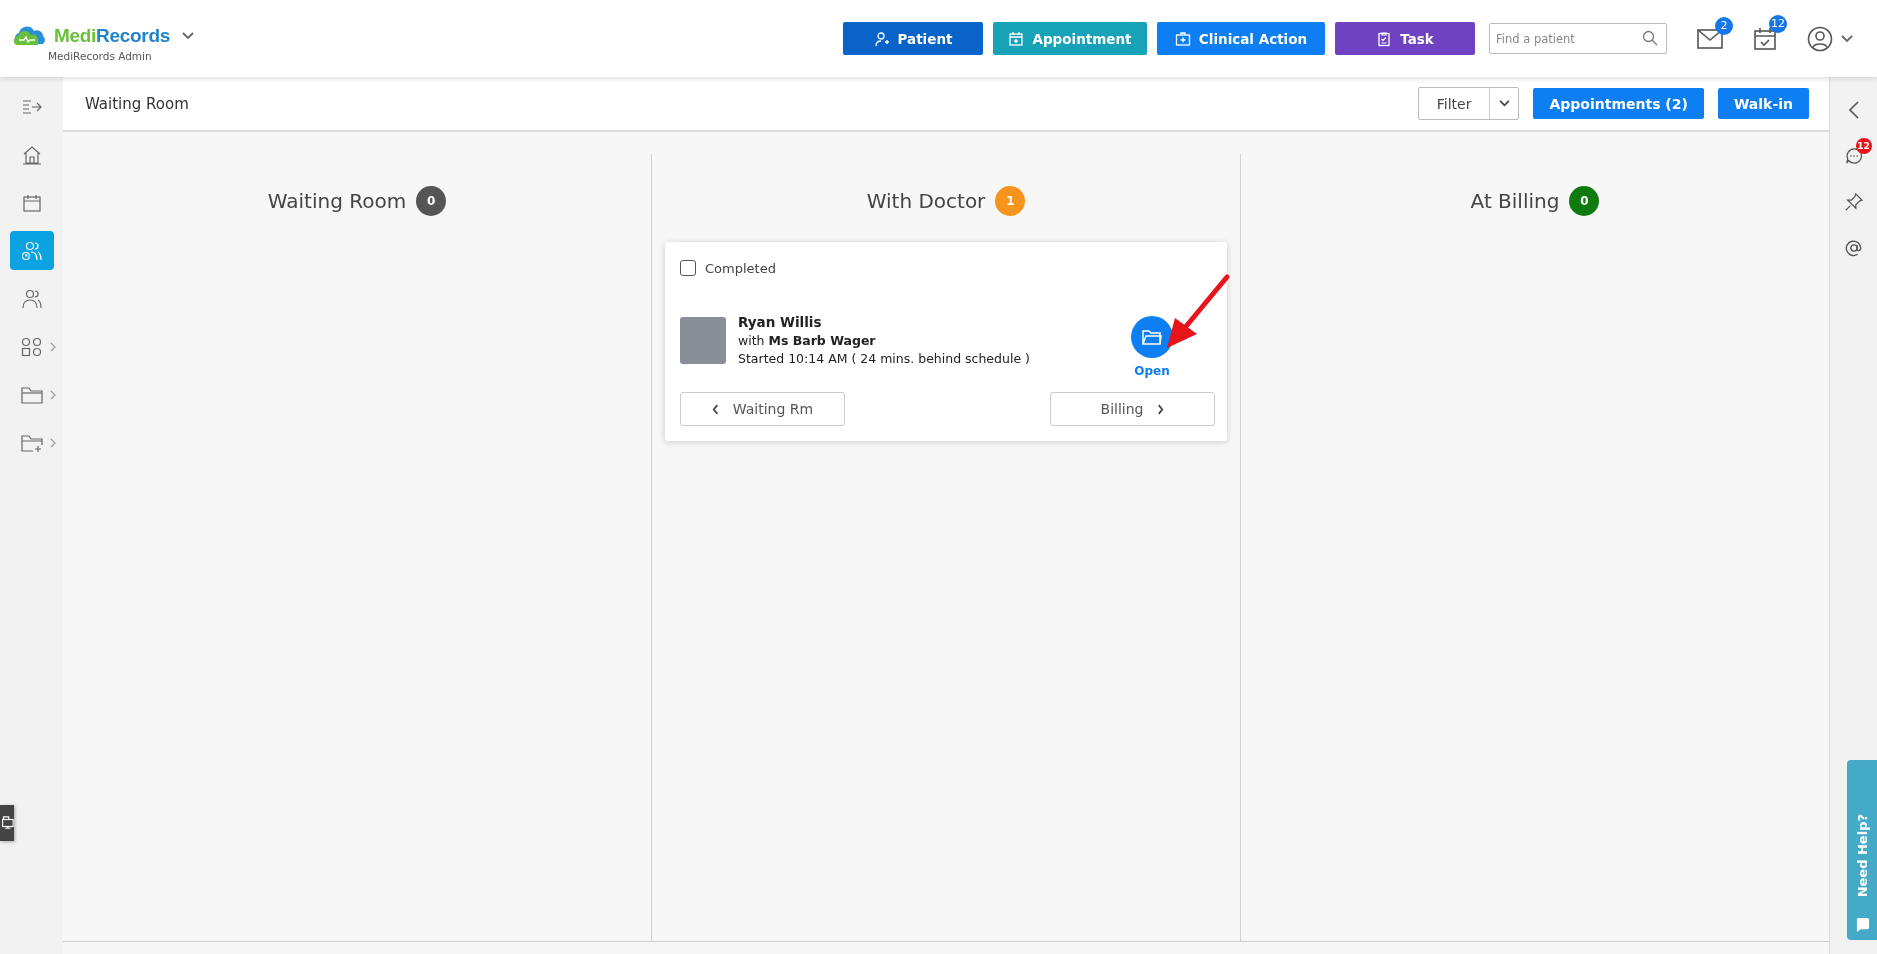  Describe the element at coordinates (1820, 38) in the screenshot. I see `user-avatar-icon` at that location.